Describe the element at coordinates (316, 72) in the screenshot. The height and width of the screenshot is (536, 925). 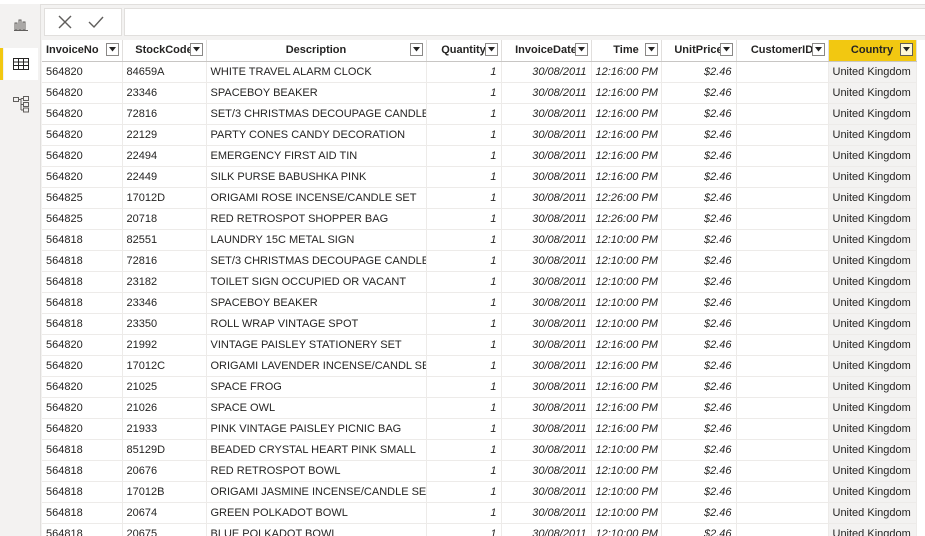
I see `cell-description: WHITE TRAVEL ALARM CLOCK` at that location.